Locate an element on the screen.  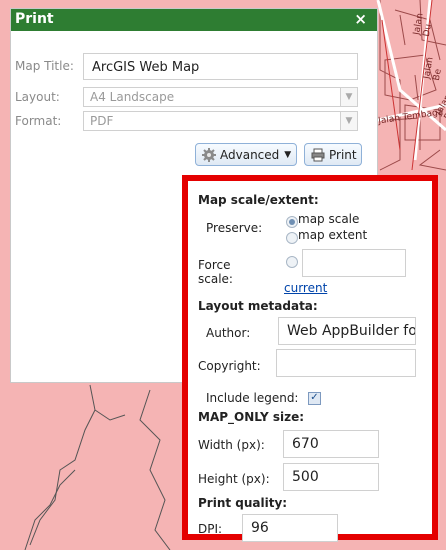
layout-value: A4 Landscape is located at coordinates (132, 97).